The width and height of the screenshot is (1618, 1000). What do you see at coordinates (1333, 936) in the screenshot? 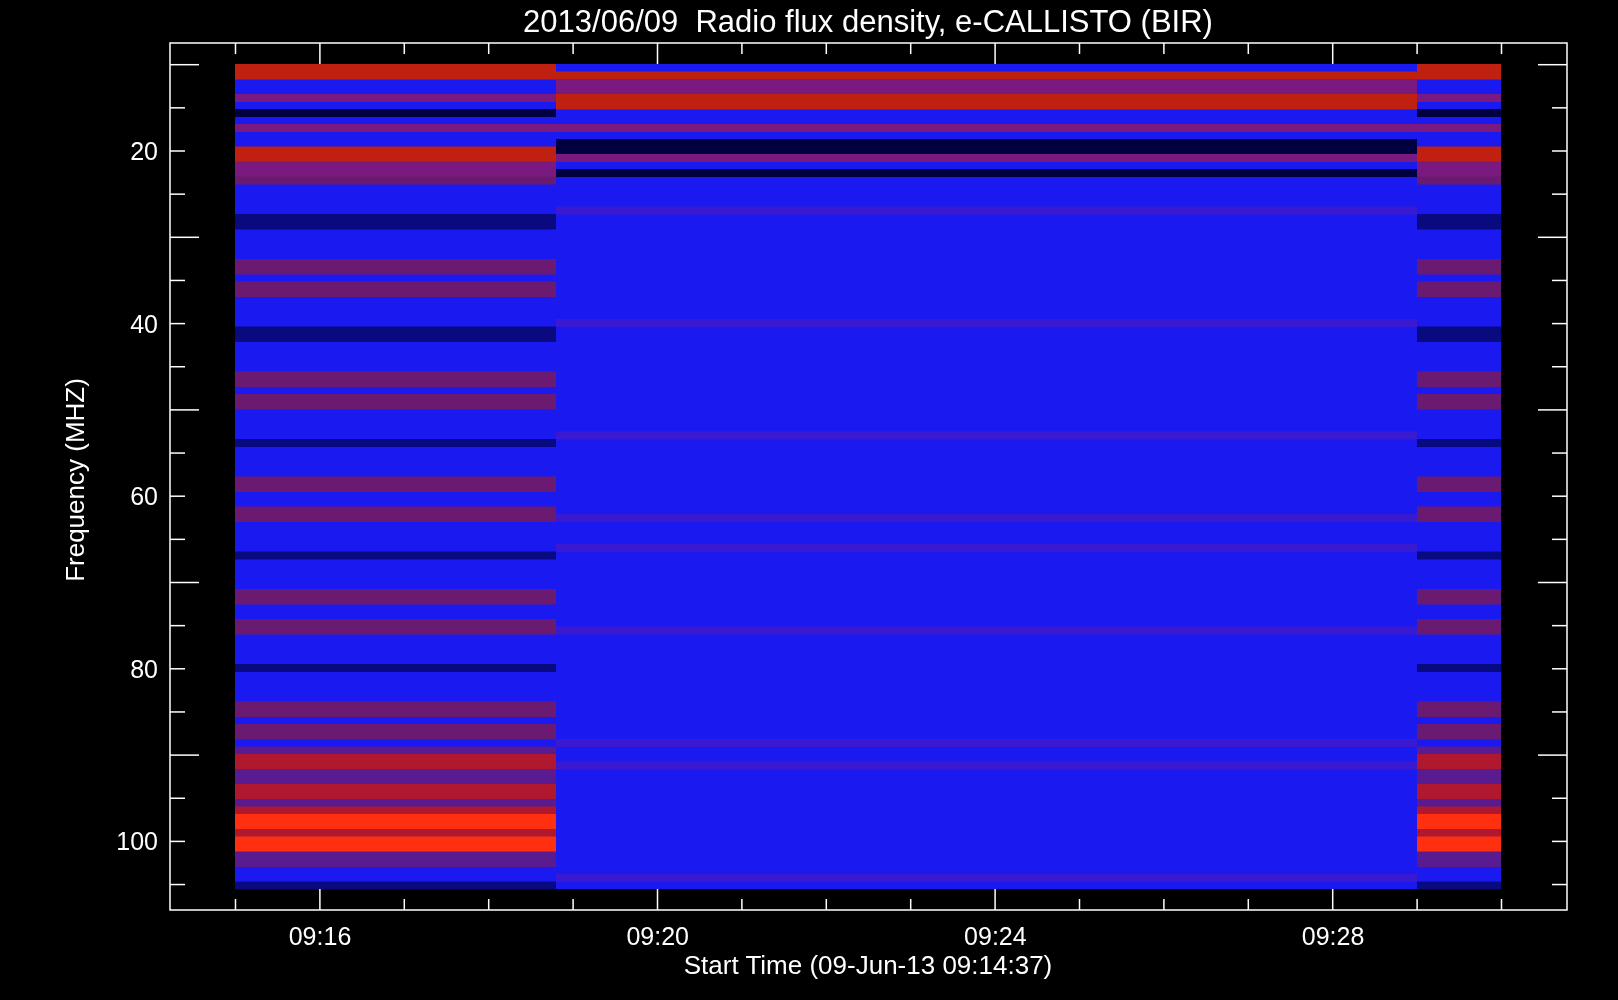
I see `x-tick-label: 09:28` at bounding box center [1333, 936].